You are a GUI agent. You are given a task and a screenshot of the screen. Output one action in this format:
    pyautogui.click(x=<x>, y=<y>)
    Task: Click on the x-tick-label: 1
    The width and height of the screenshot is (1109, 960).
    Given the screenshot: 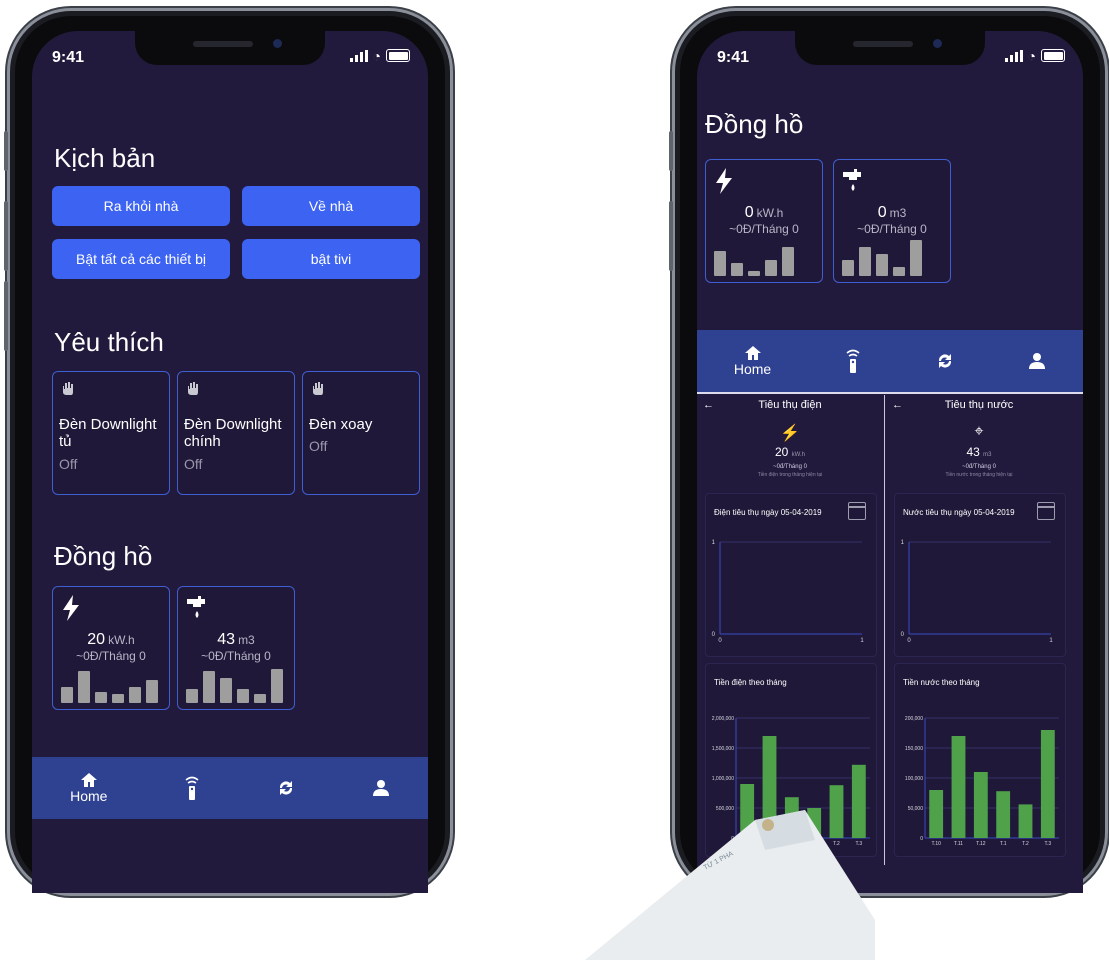 What is the action you would take?
    pyautogui.click(x=1051, y=641)
    